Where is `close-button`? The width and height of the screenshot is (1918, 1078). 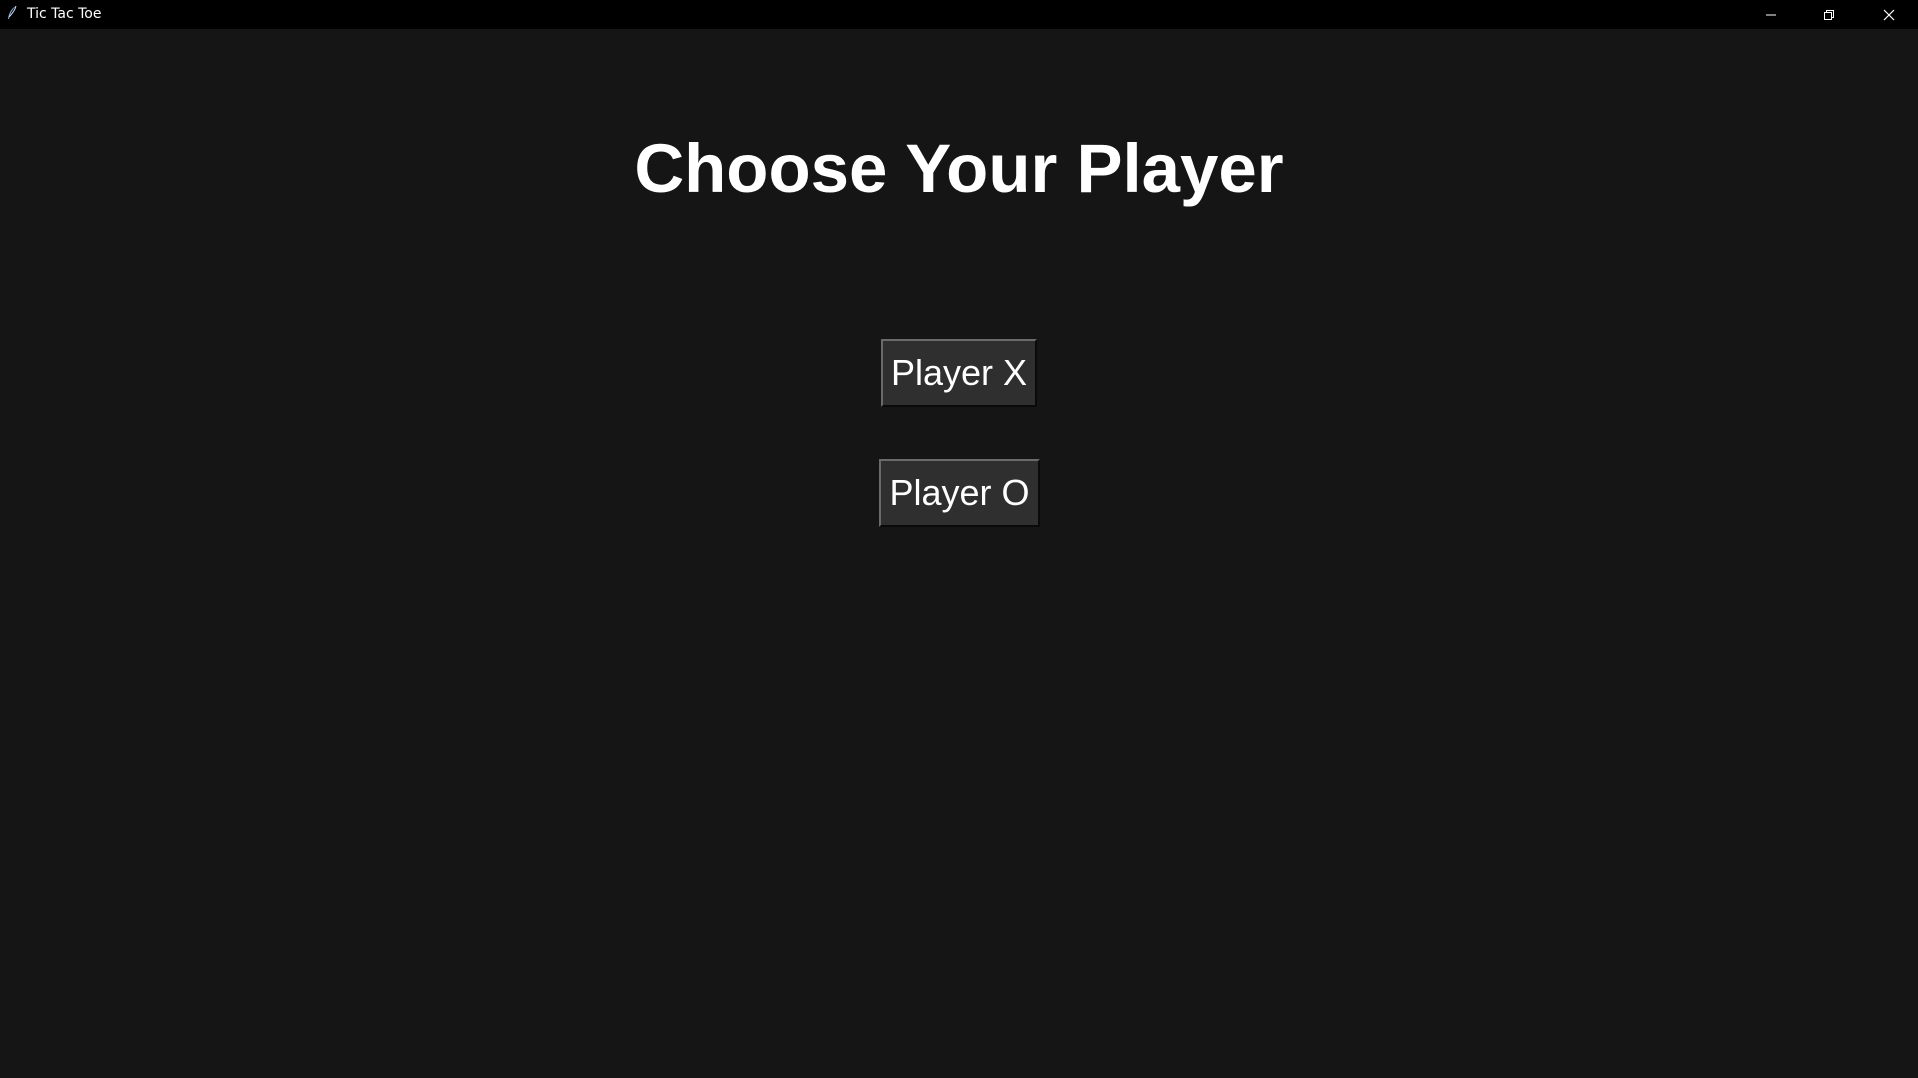
close-button is located at coordinates (1889, 14).